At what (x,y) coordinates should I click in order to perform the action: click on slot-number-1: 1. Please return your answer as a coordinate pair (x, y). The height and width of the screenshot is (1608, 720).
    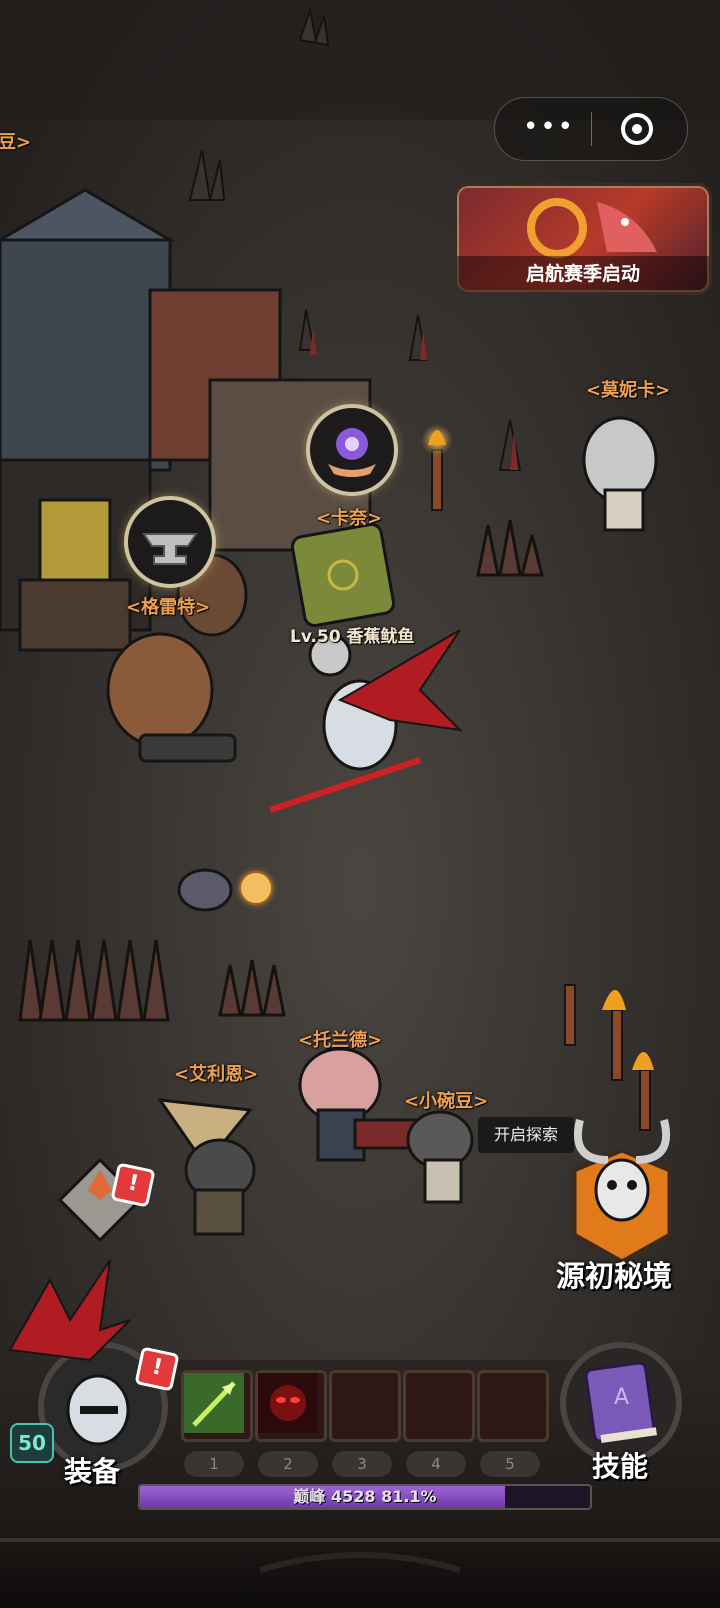
    Looking at the image, I should click on (214, 1464).